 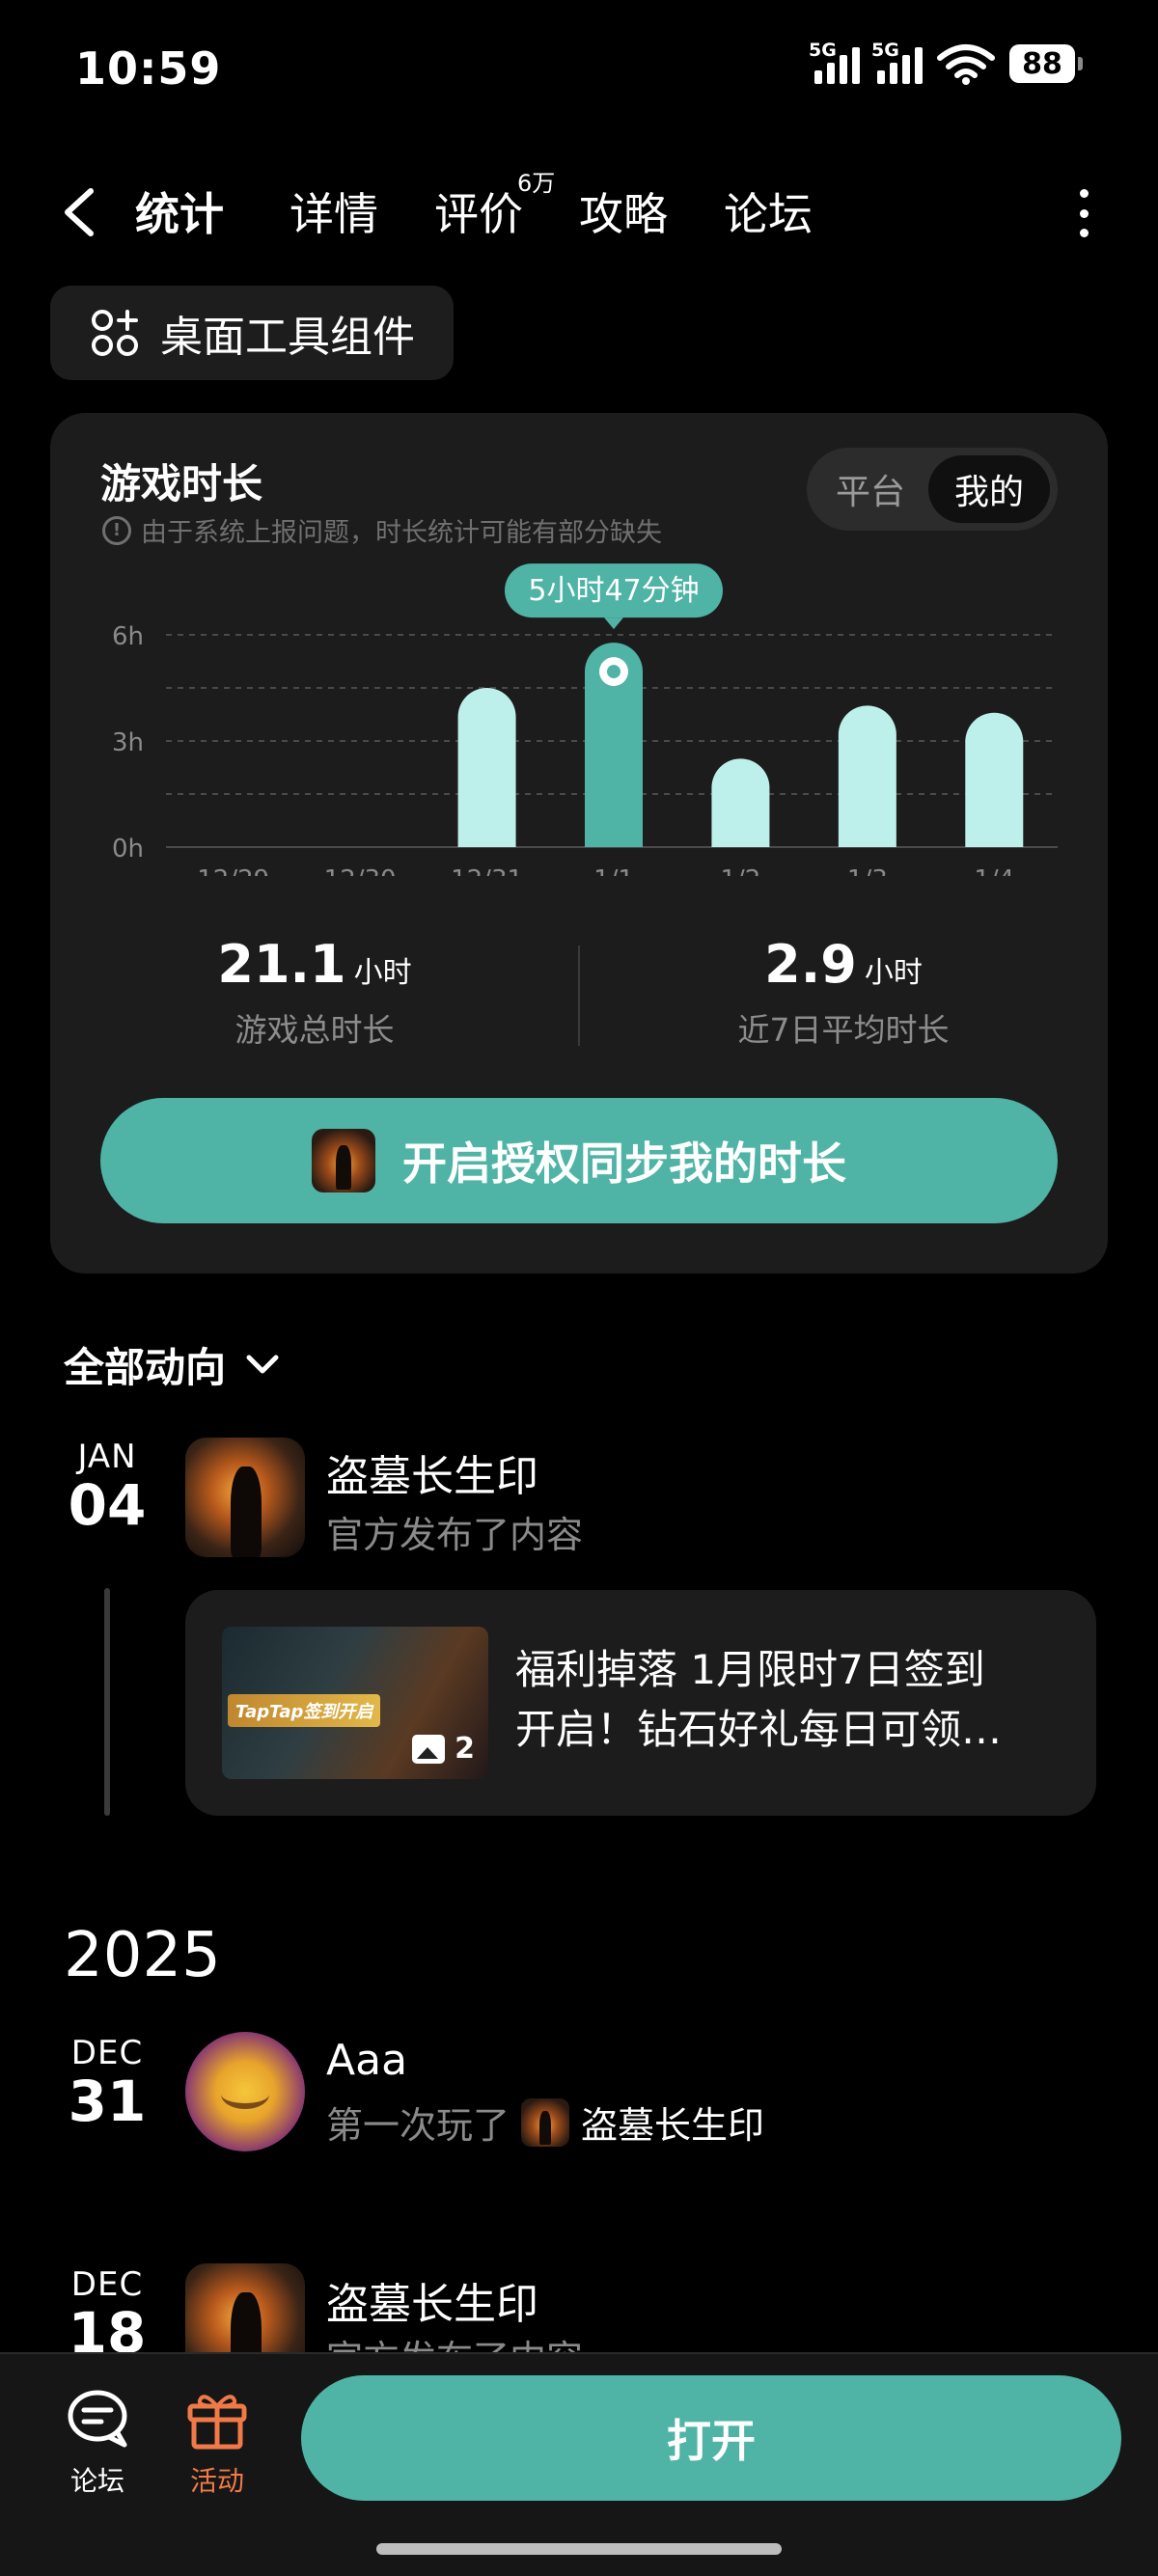 What do you see at coordinates (128, 742) in the screenshot?
I see `y-tick-label: 3h` at bounding box center [128, 742].